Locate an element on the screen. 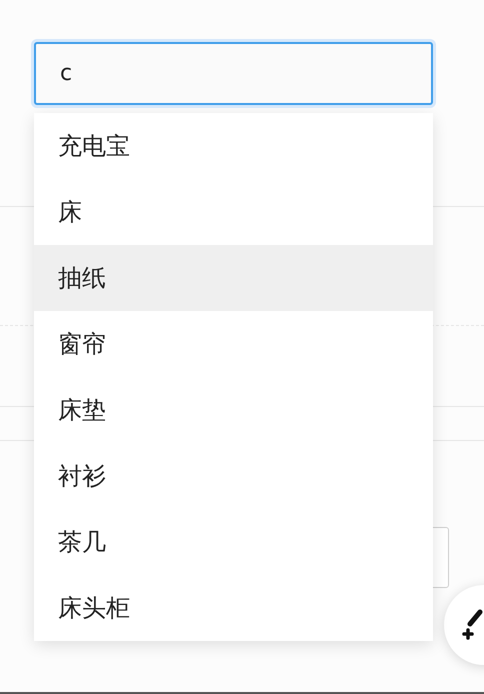  search-field: c is located at coordinates (233, 73).